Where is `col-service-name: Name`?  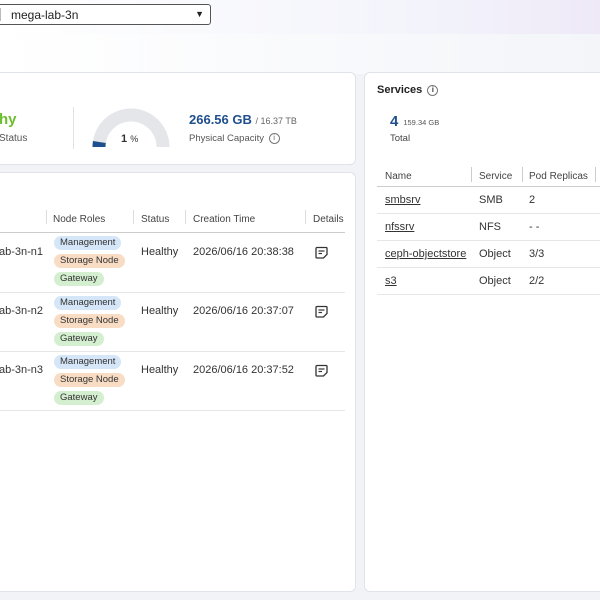 col-service-name: Name is located at coordinates (398, 176).